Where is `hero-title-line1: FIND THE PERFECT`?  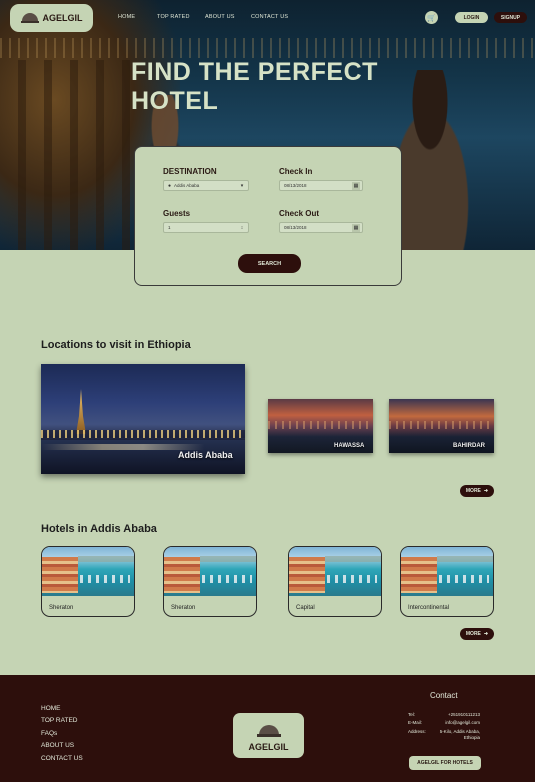 hero-title-line1: FIND THE PERFECT is located at coordinates (254, 72).